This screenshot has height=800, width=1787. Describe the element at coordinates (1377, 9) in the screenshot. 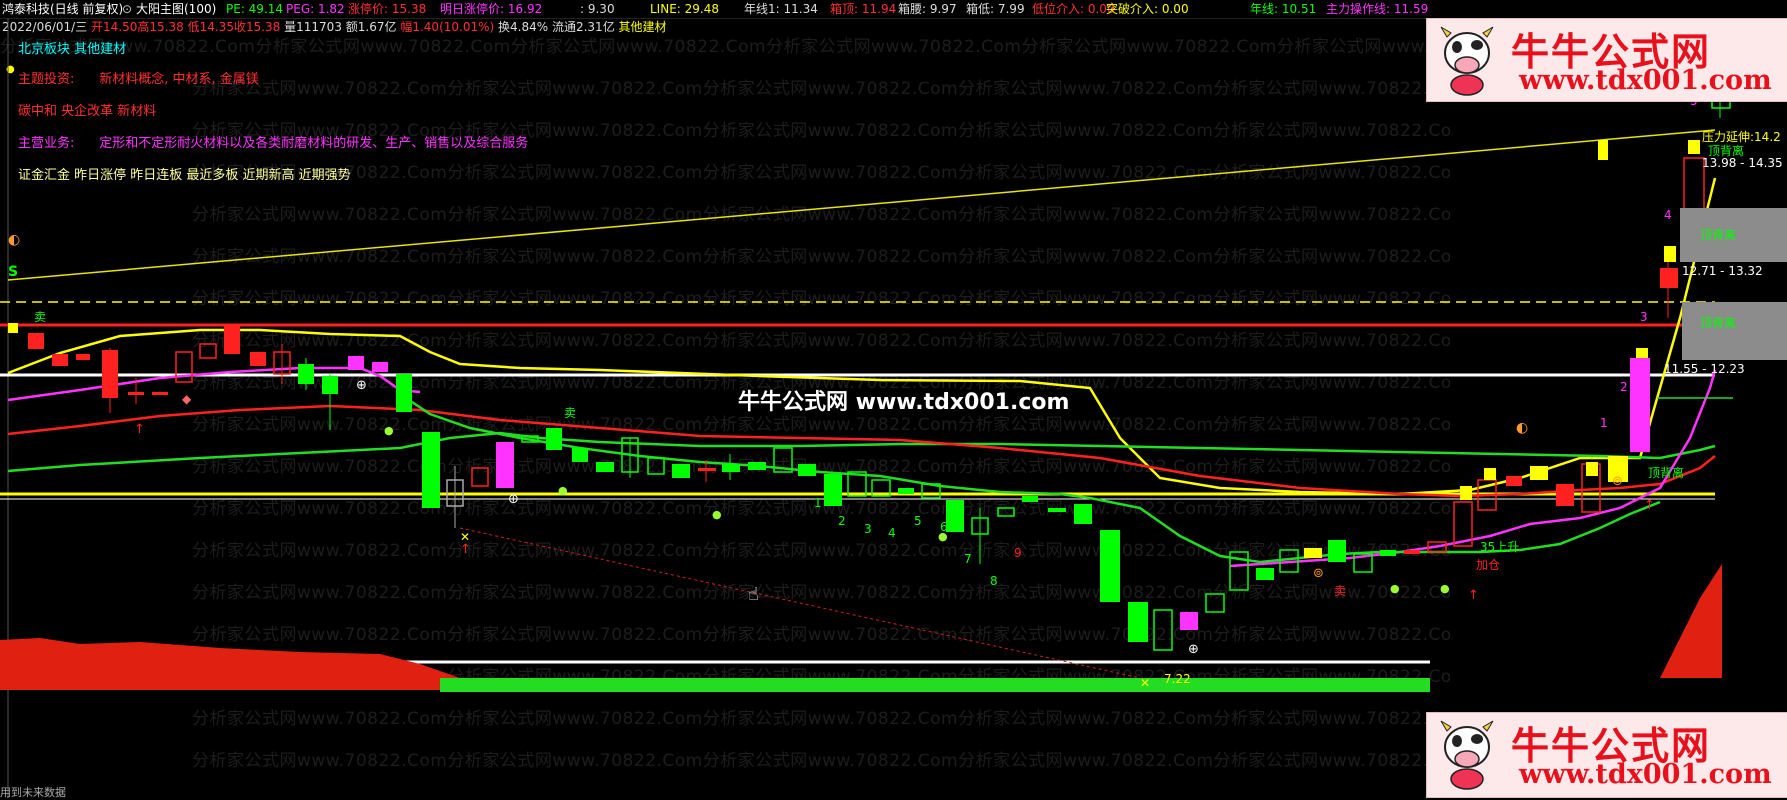

I see `main-op-line-value: 主力操作线: 11.59` at that location.